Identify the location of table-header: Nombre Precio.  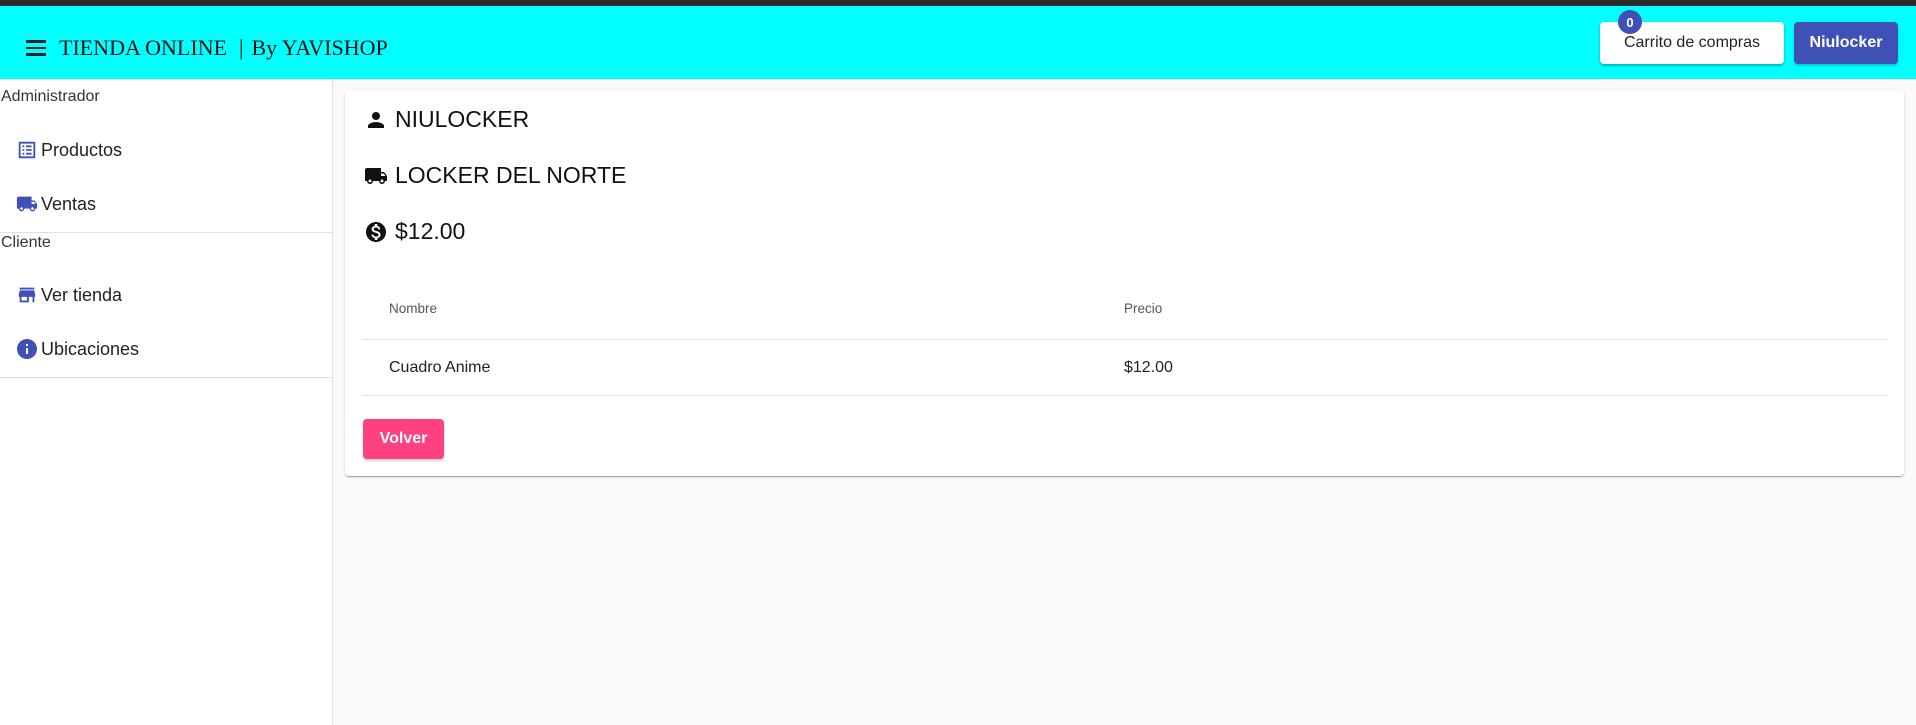
(1124, 309).